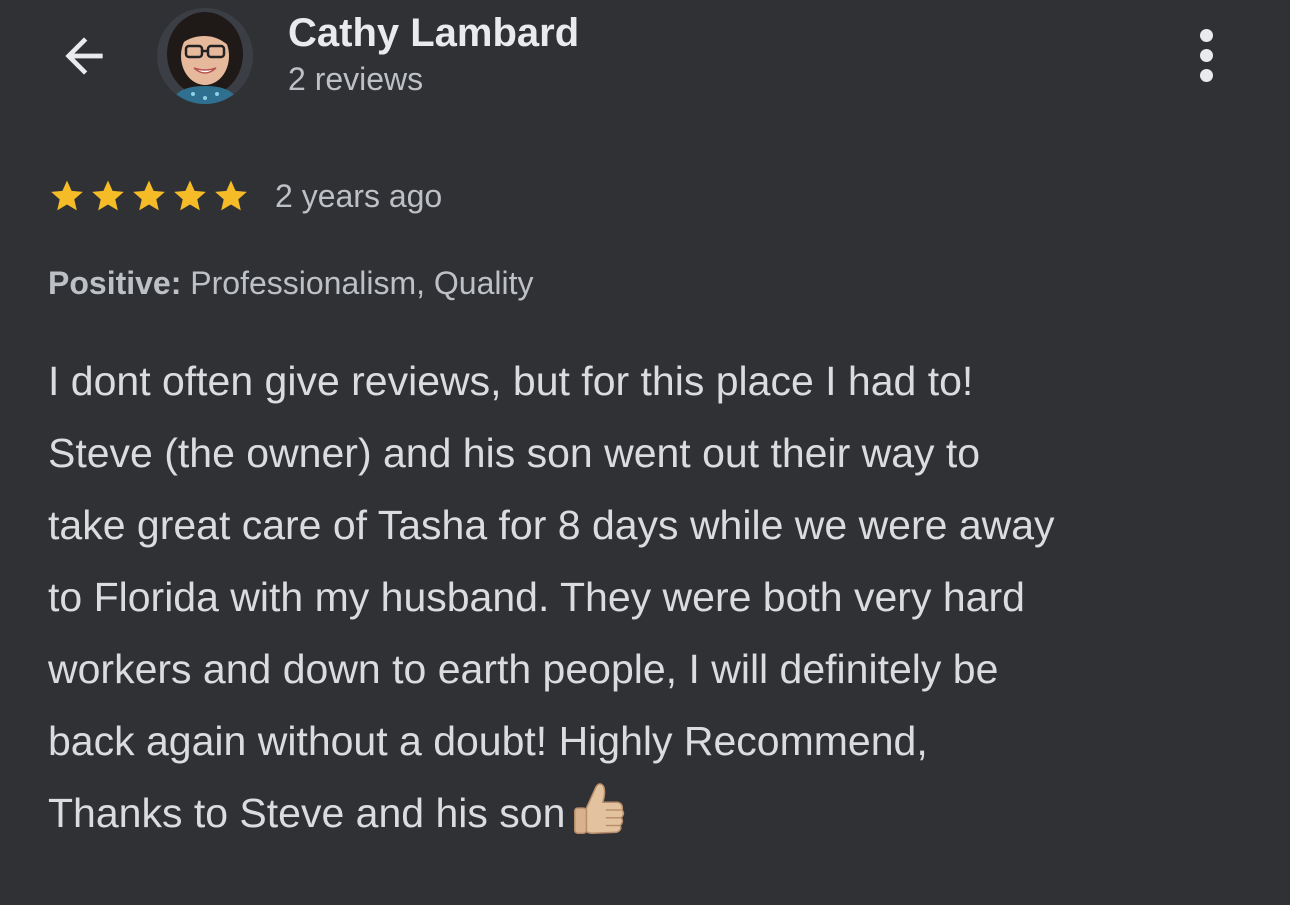 The image size is (1290, 905). I want to click on reviewer-name: Cathy Lambard, so click(433, 33).